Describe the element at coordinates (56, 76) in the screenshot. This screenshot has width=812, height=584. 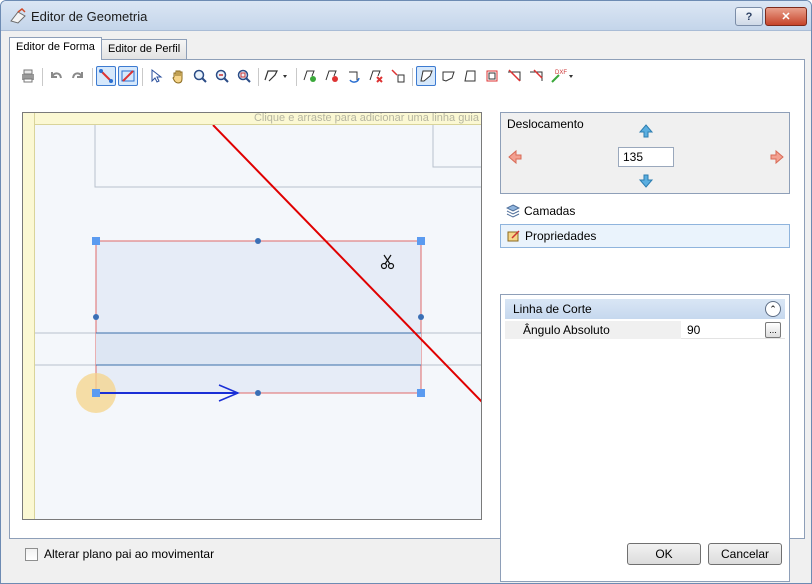
I see `undo-icon` at that location.